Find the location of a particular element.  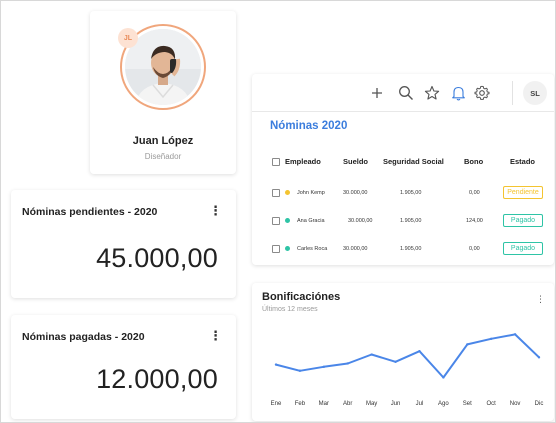

employee-name: John Kemp is located at coordinates (311, 193).